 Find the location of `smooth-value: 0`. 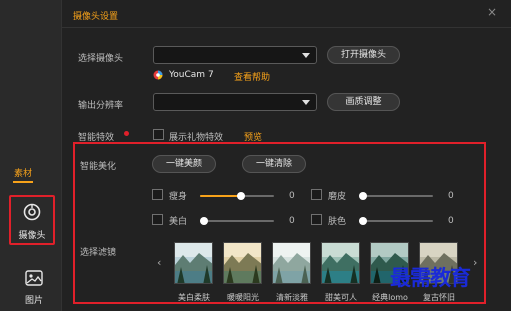

smooth-value: 0 is located at coordinates (451, 196).